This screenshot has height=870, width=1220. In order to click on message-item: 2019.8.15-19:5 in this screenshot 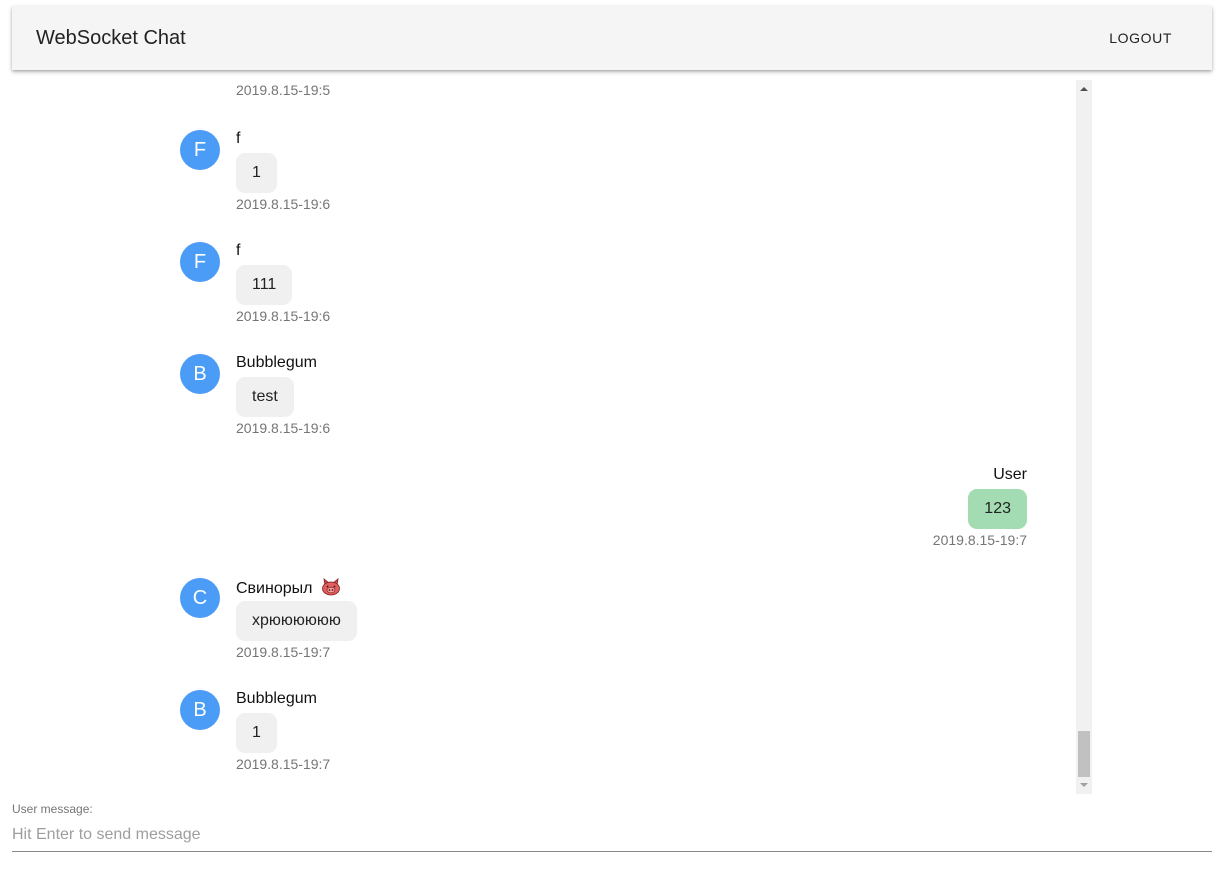, I will do `click(255, 90)`.